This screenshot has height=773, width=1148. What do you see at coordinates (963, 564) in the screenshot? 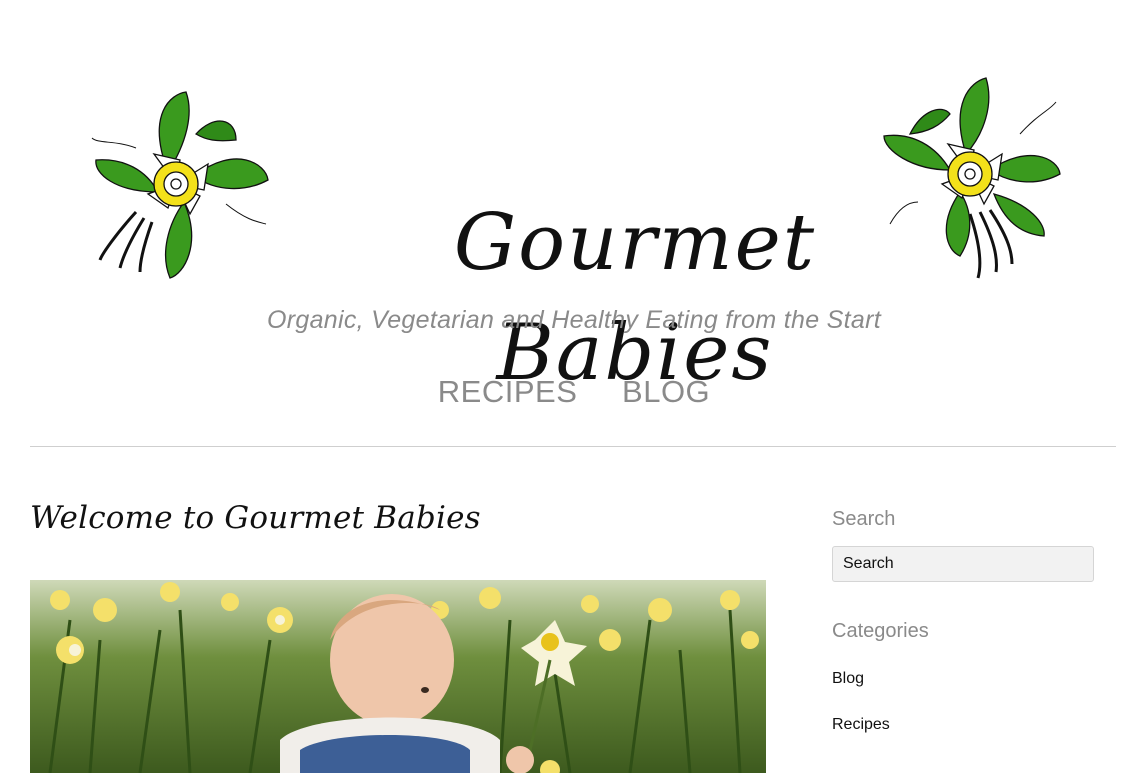
I see `search-input` at bounding box center [963, 564].